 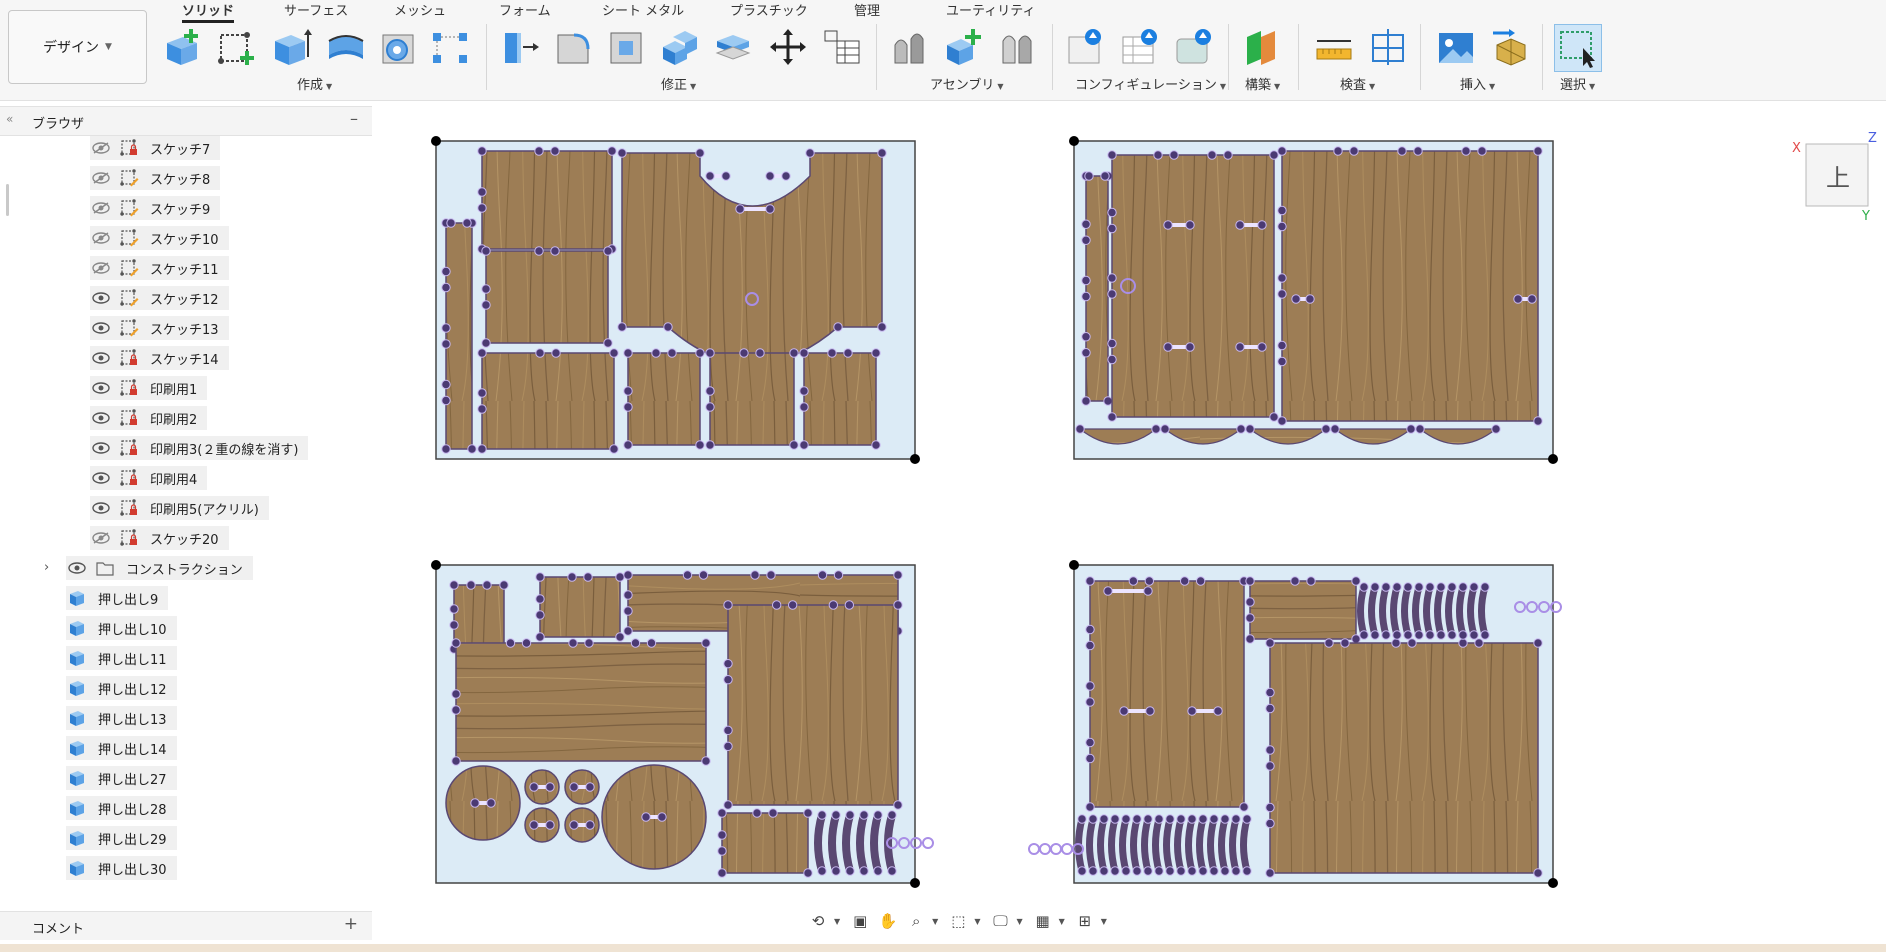 What do you see at coordinates (1456, 47) in the screenshot?
I see `insert-image-icon` at bounding box center [1456, 47].